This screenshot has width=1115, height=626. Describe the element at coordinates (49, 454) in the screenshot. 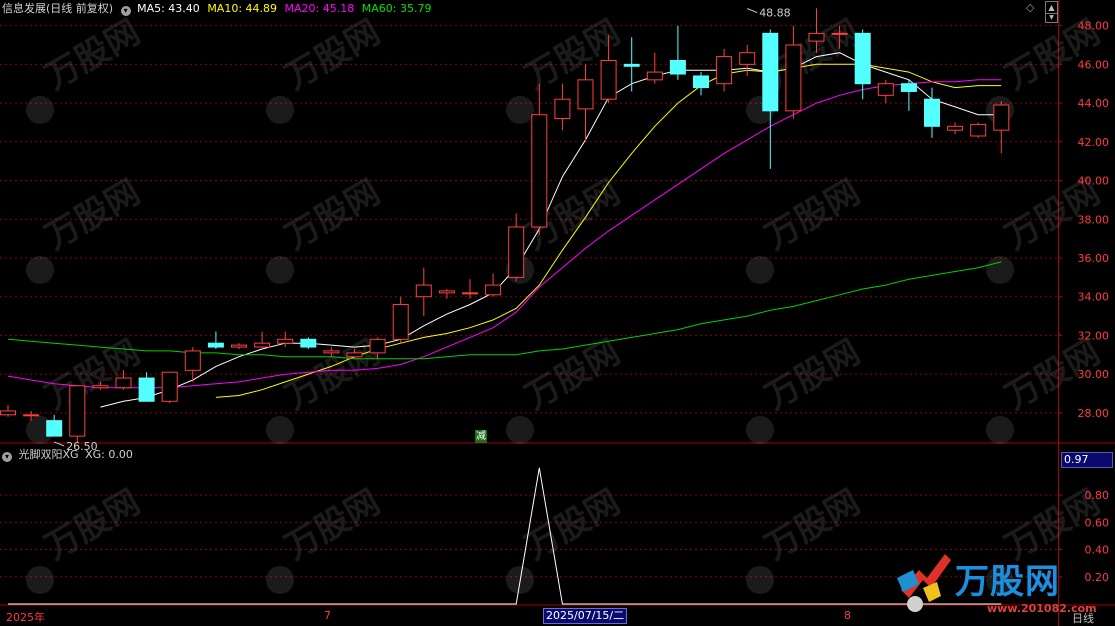

I see `indicator-name: 光脚双阳XG` at that location.